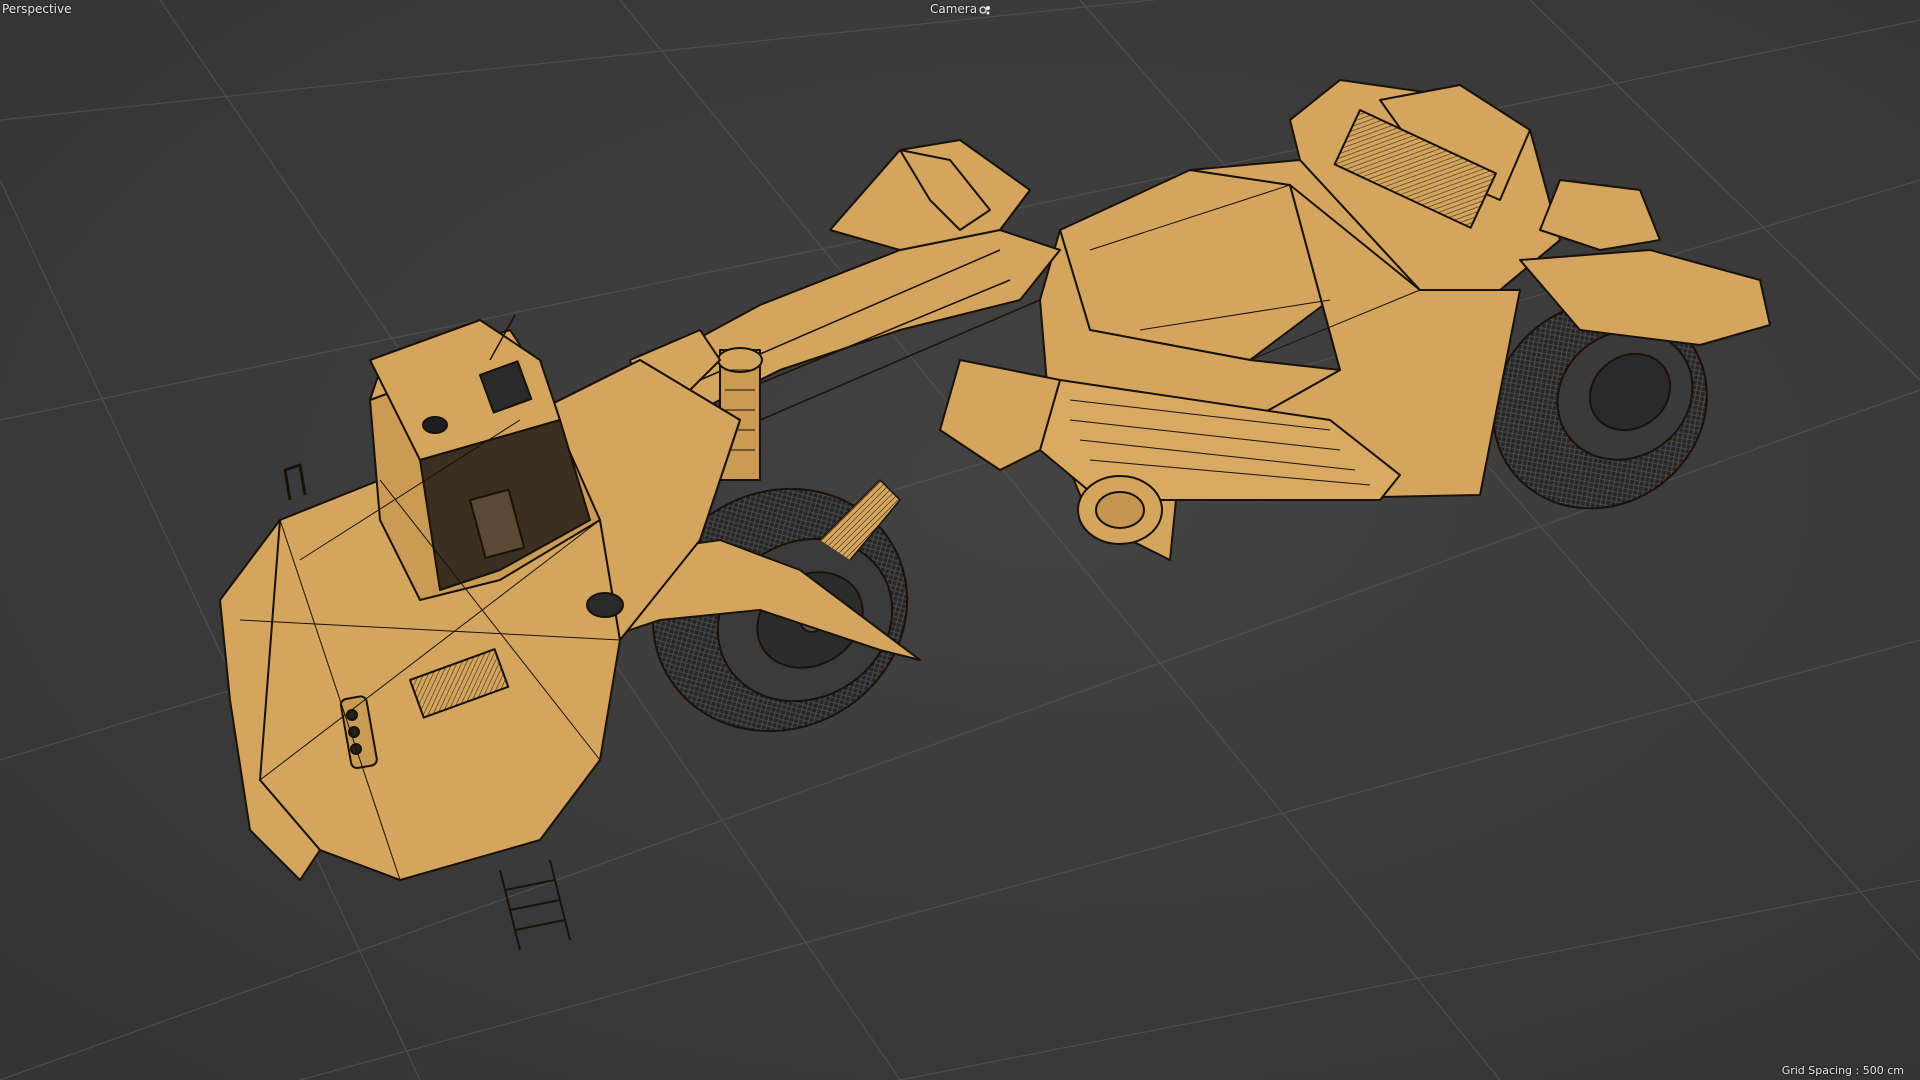 This screenshot has height=1080, width=1920. Describe the element at coordinates (1842, 1070) in the screenshot. I see `grid-spacing-readout: Grid Spacing : 500 cm` at that location.